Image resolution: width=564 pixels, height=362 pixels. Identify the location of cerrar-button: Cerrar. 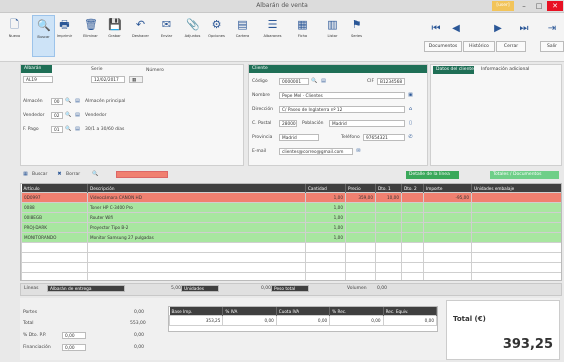
(511, 46).